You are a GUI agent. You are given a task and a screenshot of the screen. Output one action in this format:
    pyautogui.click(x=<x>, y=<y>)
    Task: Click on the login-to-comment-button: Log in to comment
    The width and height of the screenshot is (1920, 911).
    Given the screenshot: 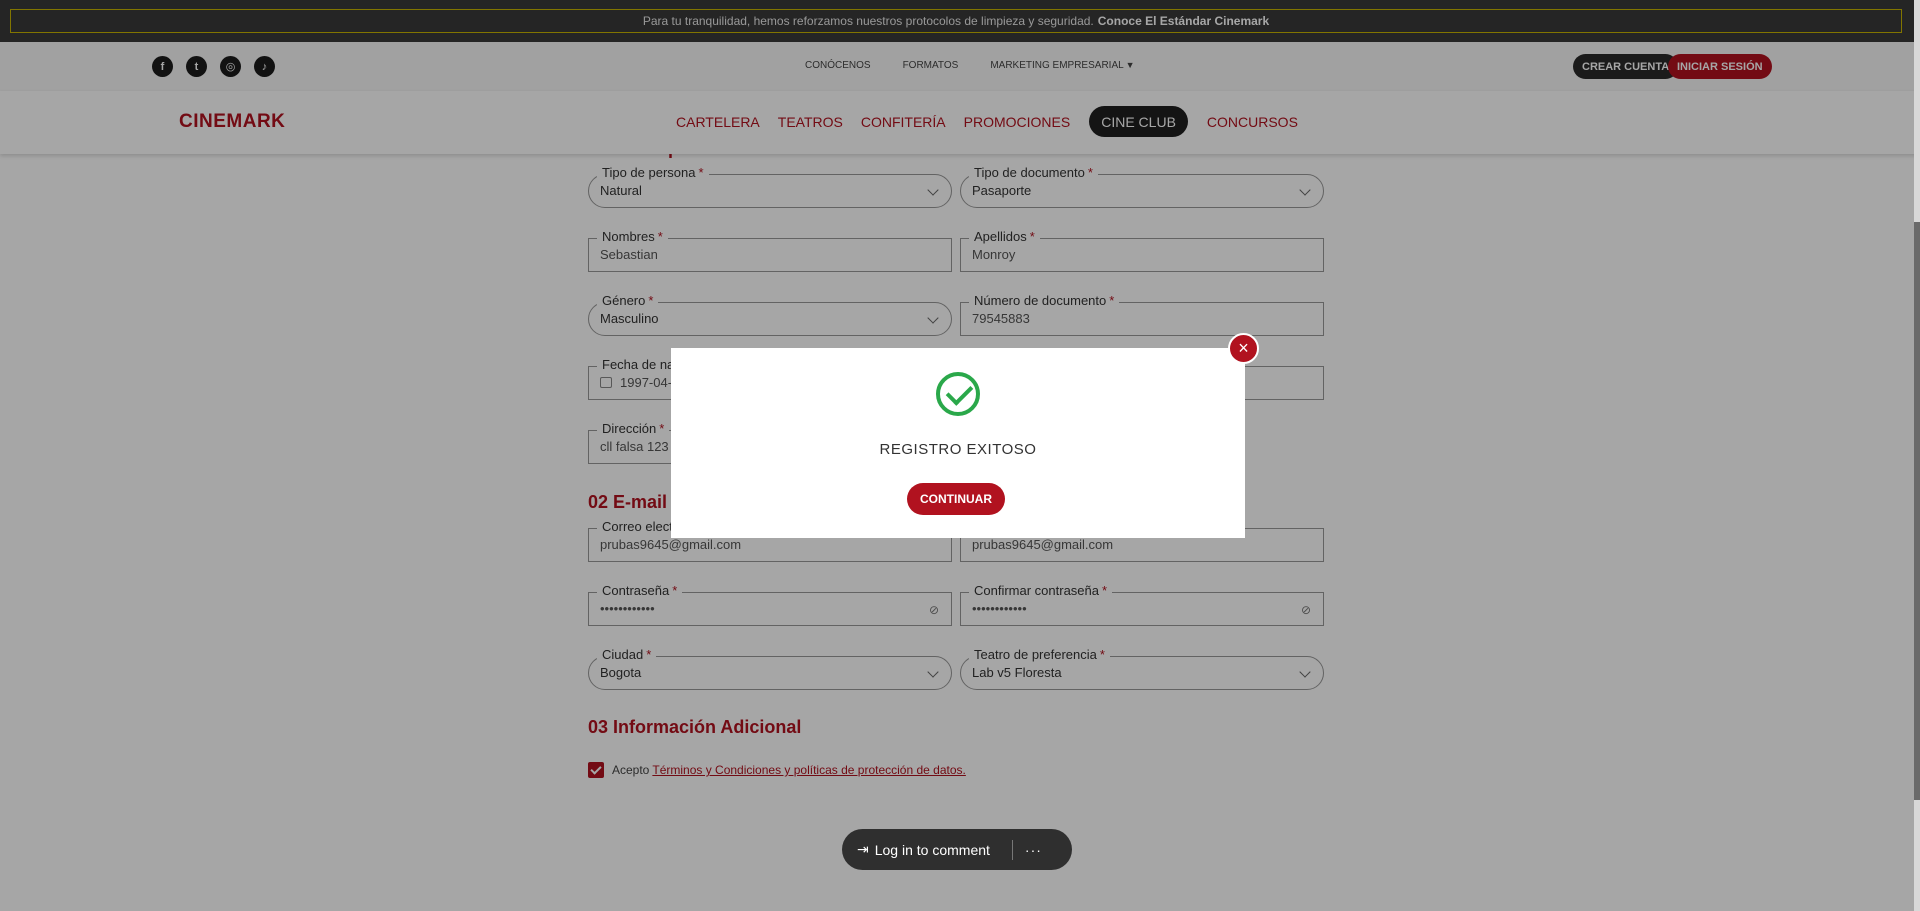 What is the action you would take?
    pyautogui.click(x=932, y=850)
    